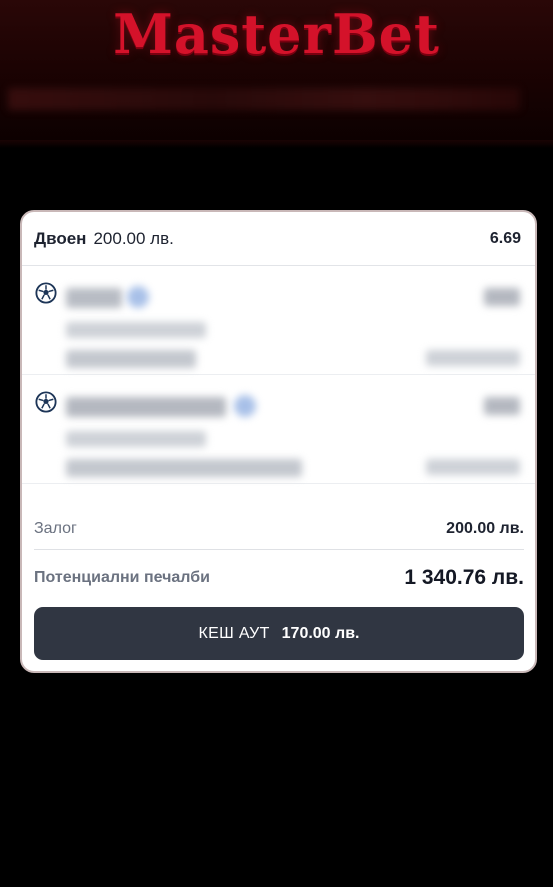  I want to click on blurred-banner-text, so click(264, 99).